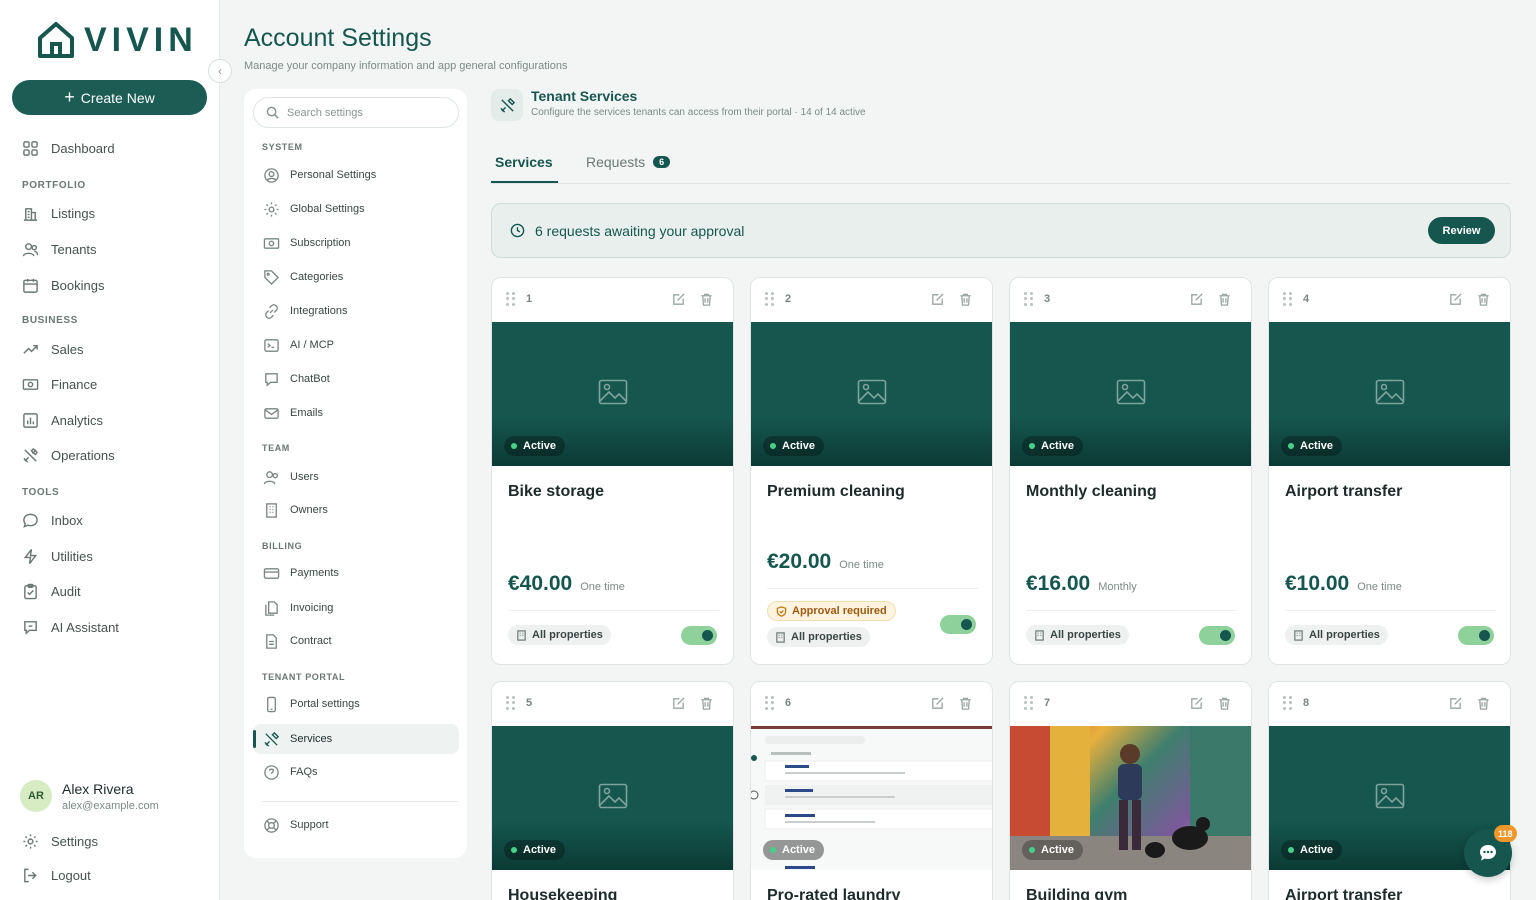 The height and width of the screenshot is (900, 1536). I want to click on settings-section-billing: BILLING, so click(282, 546).